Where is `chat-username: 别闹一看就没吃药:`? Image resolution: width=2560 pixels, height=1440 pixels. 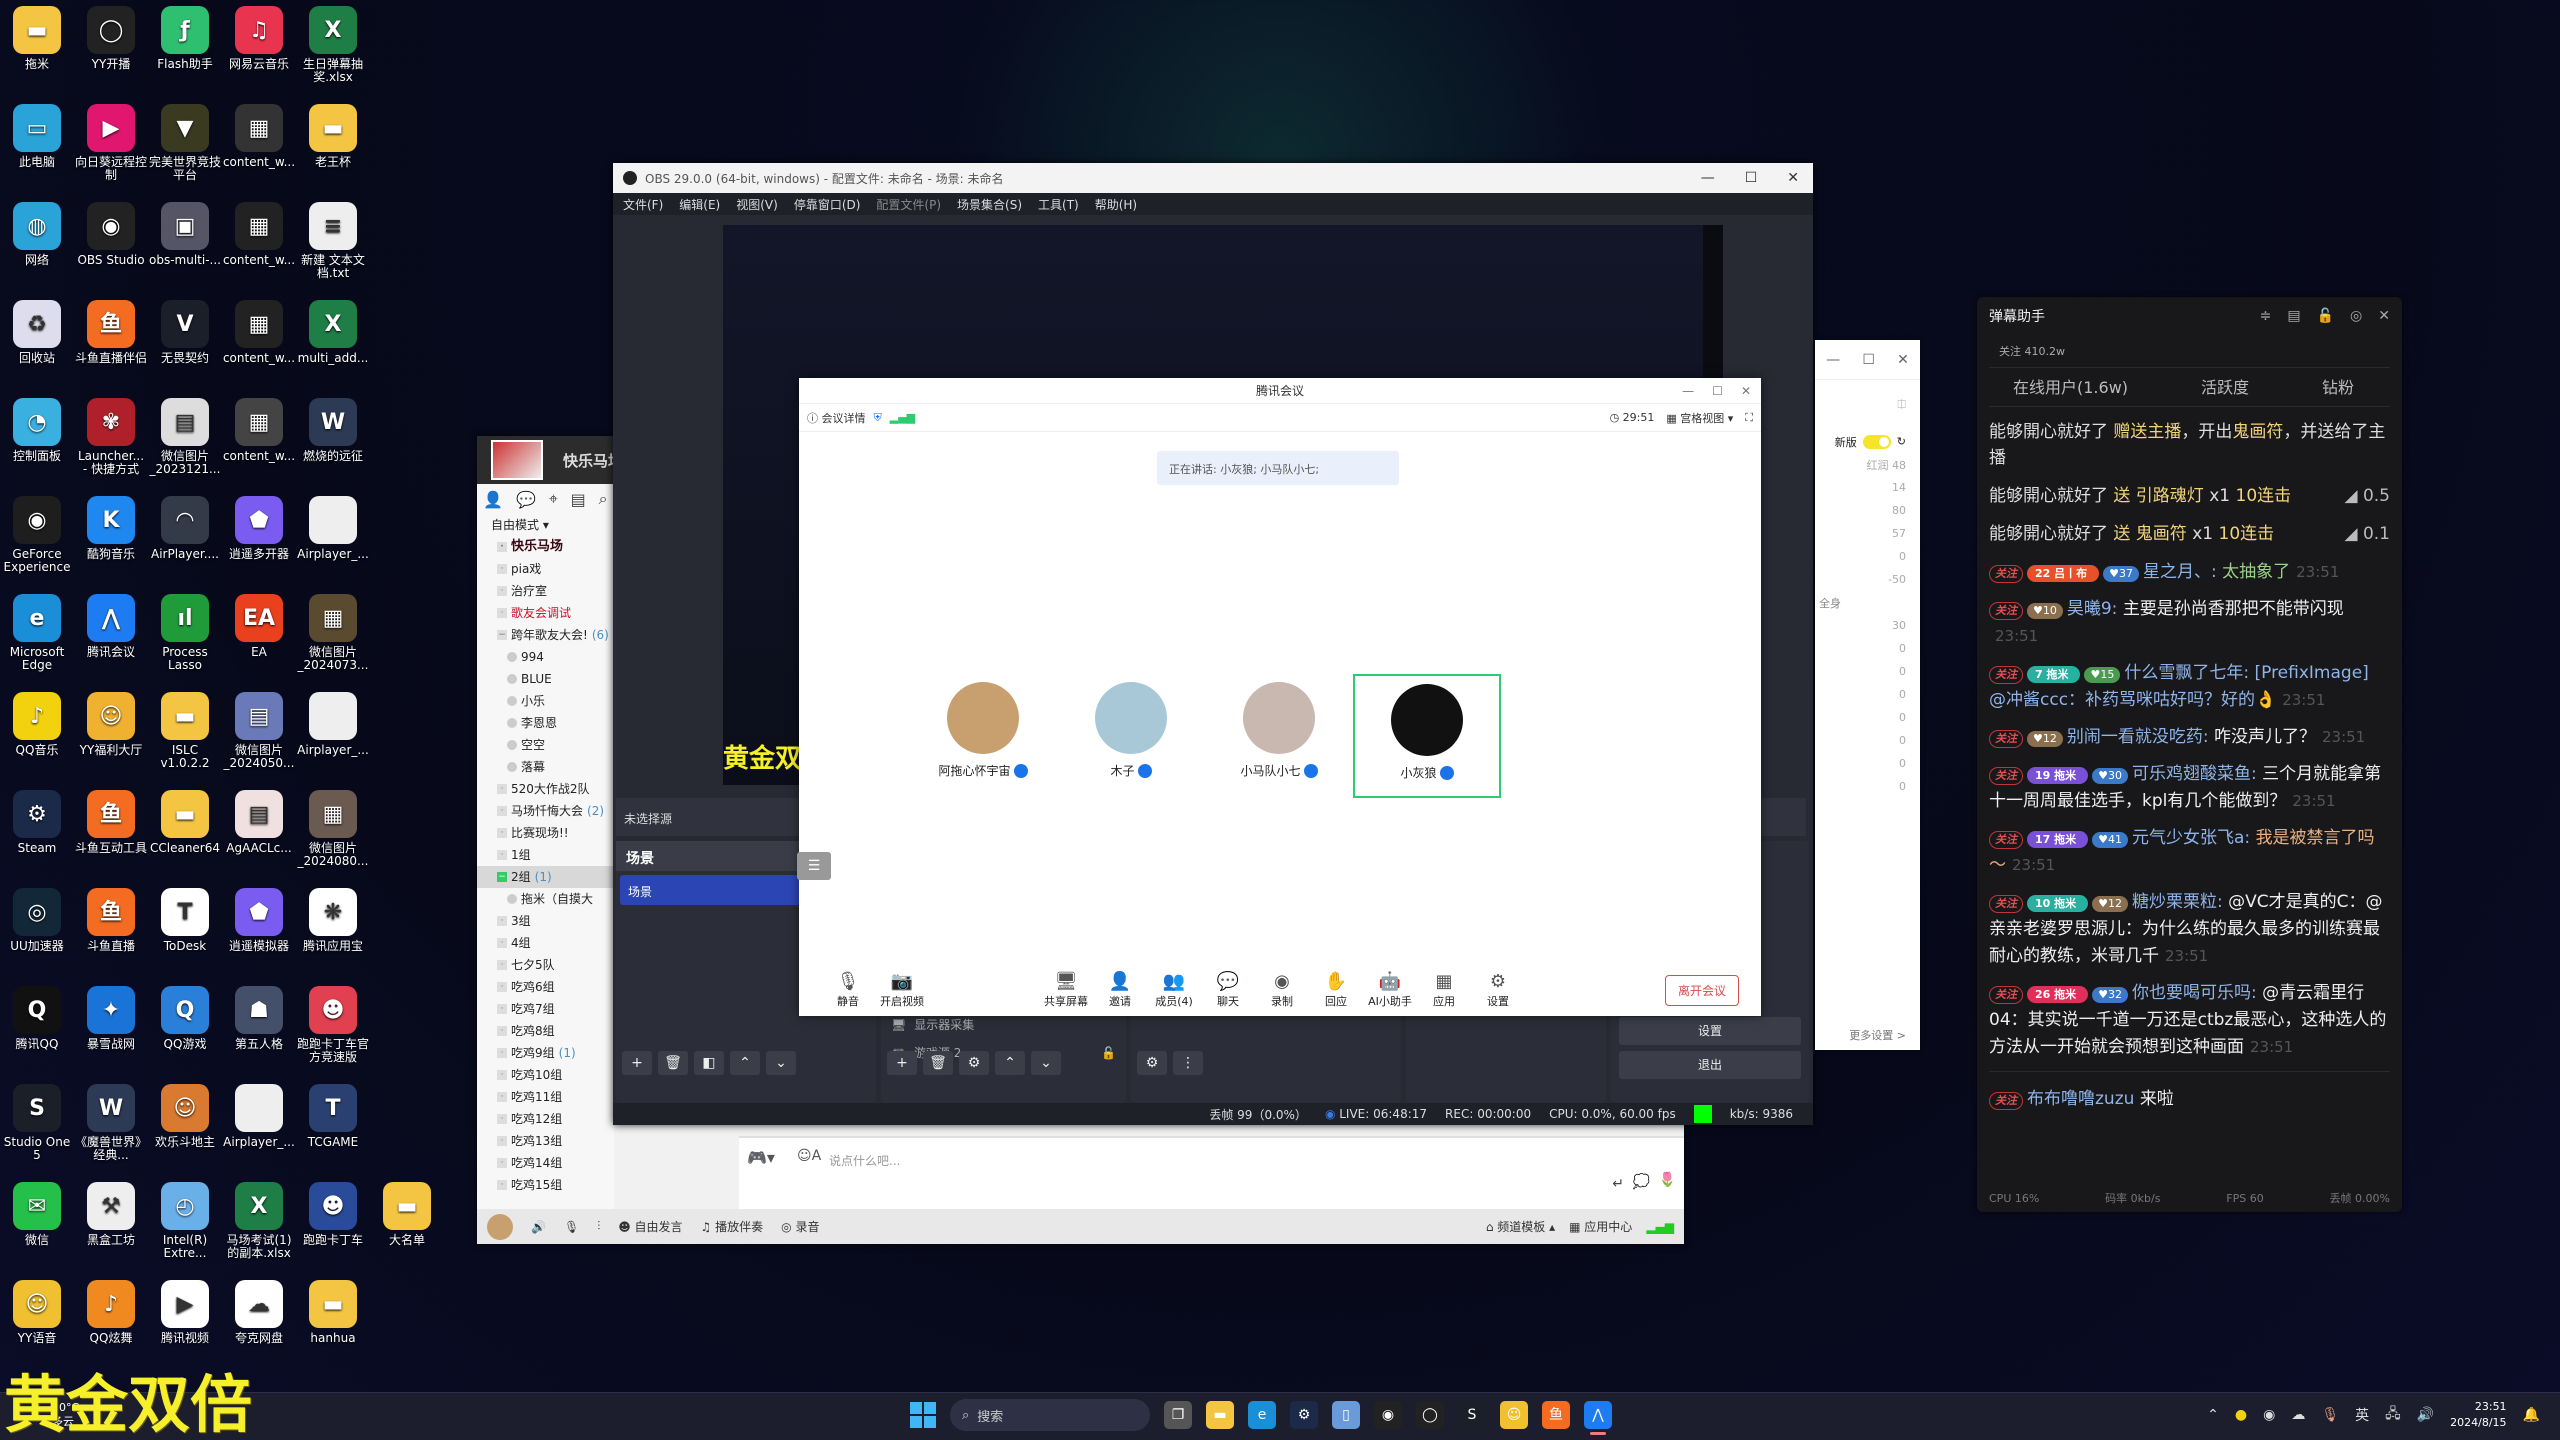 chat-username: 别闹一看就没吃药: is located at coordinates (2140, 737).